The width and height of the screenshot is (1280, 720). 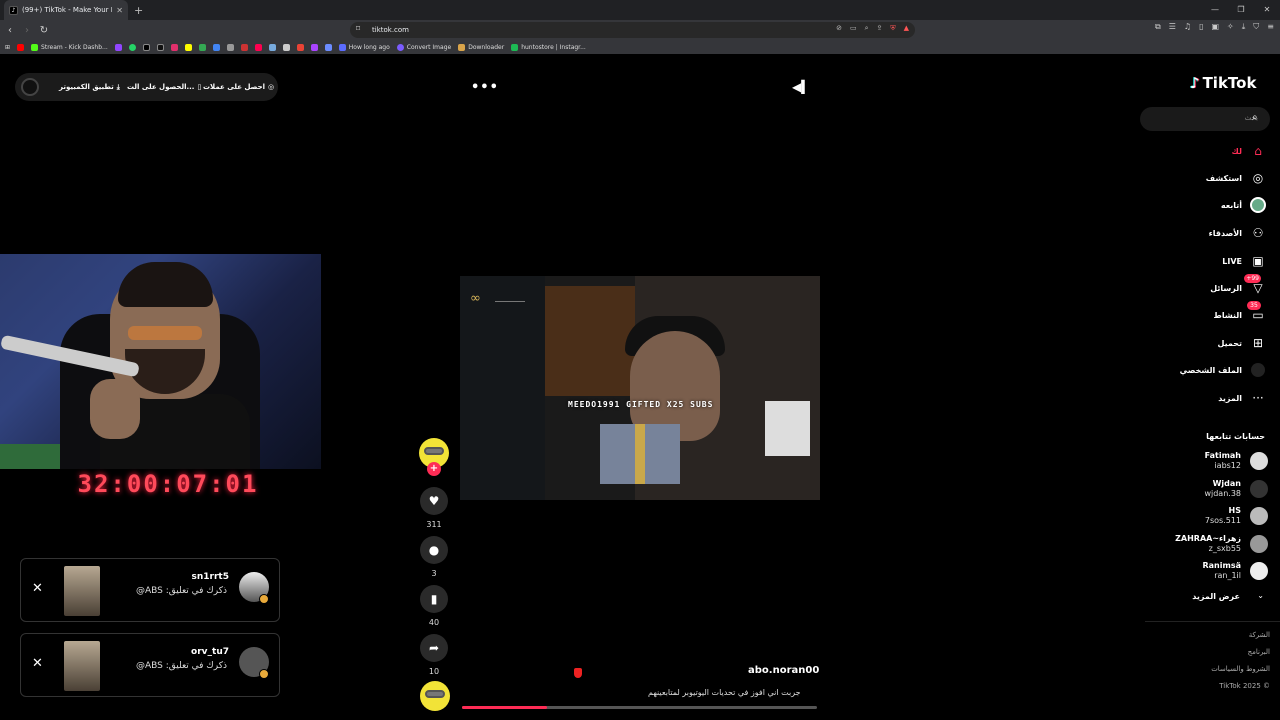 I want to click on menu-icon: ≡, so click(x=1270, y=27).